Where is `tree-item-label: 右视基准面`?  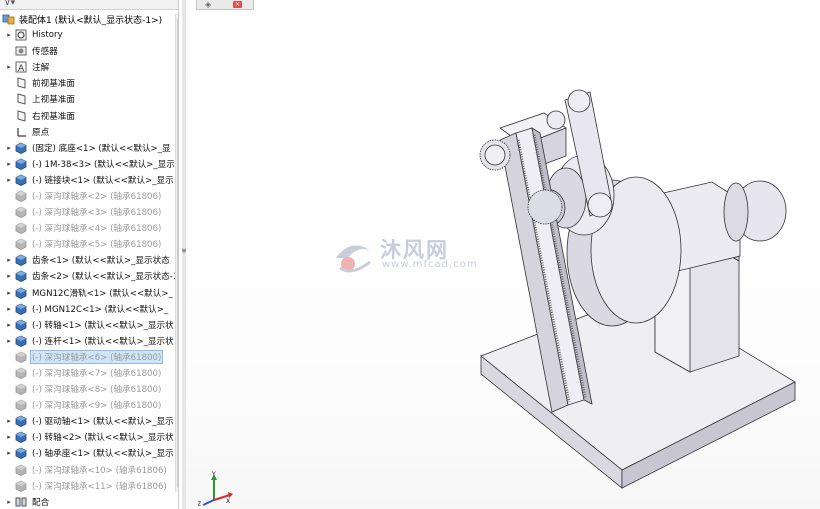 tree-item-label: 右视基准面 is located at coordinates (53, 116).